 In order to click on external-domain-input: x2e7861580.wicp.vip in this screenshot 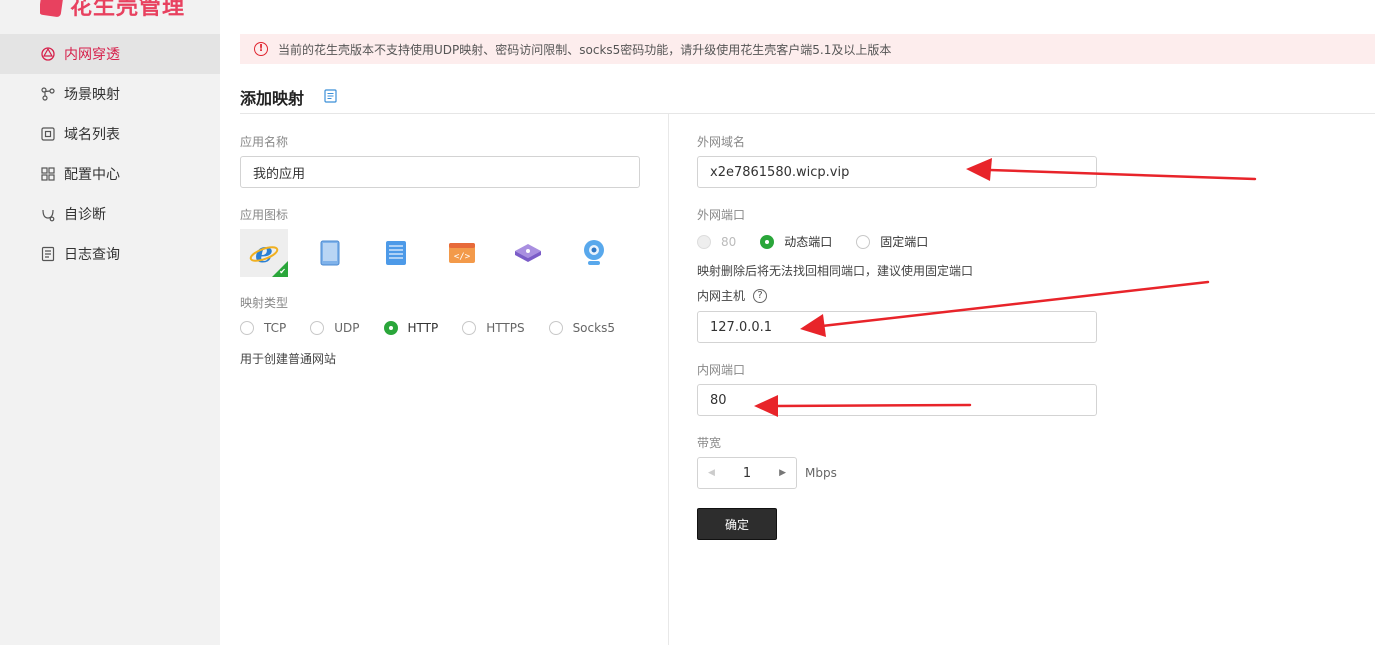, I will do `click(897, 172)`.